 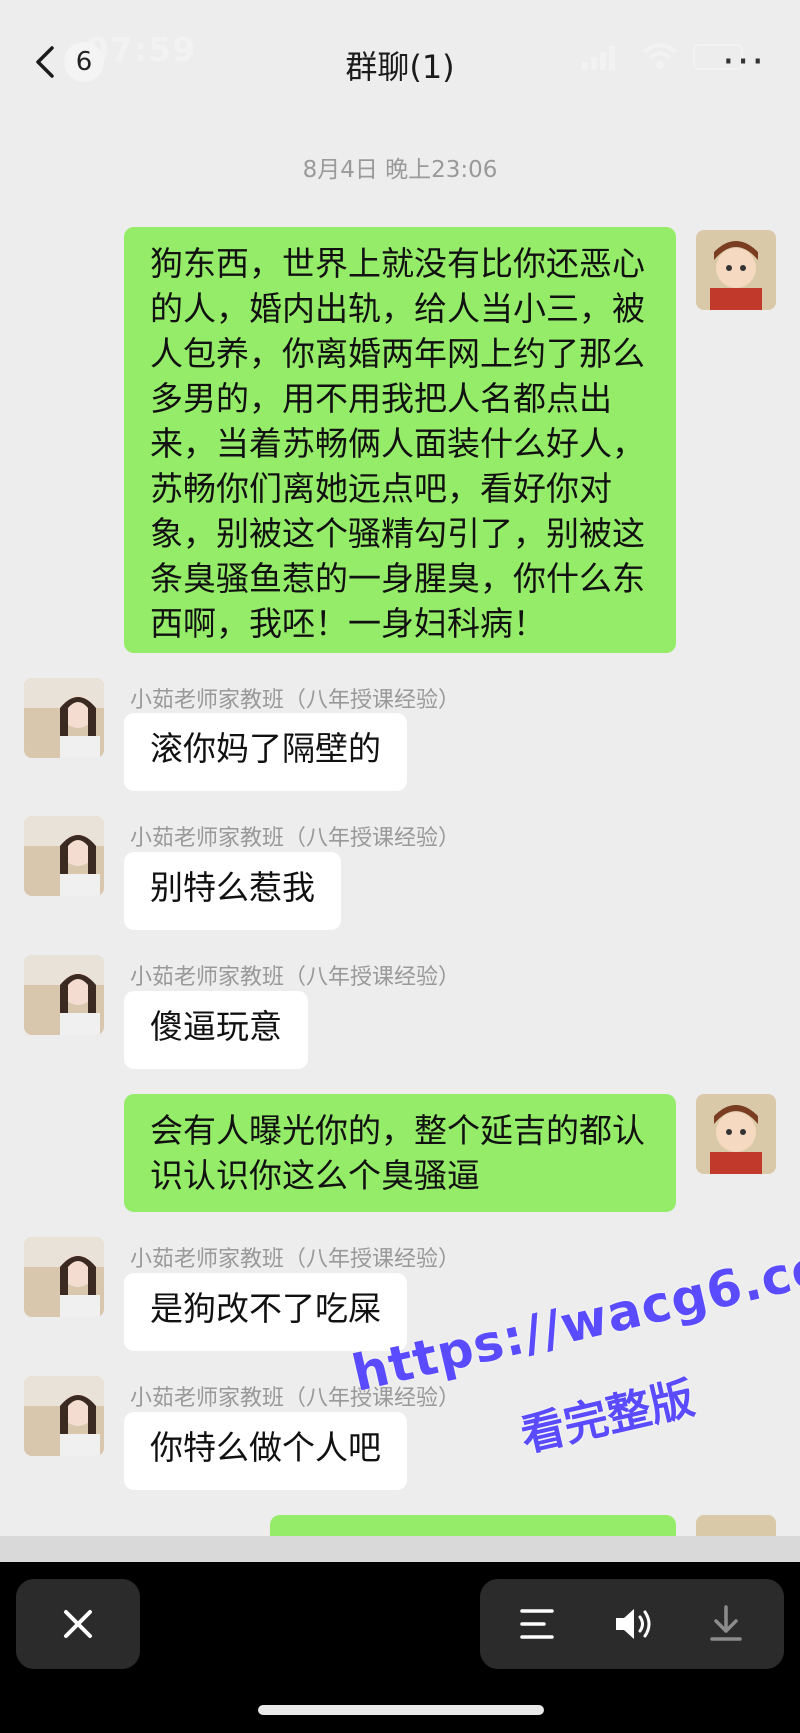 I want to click on message-bubble-other: 滚你妈了隔壁的, so click(x=265, y=752).